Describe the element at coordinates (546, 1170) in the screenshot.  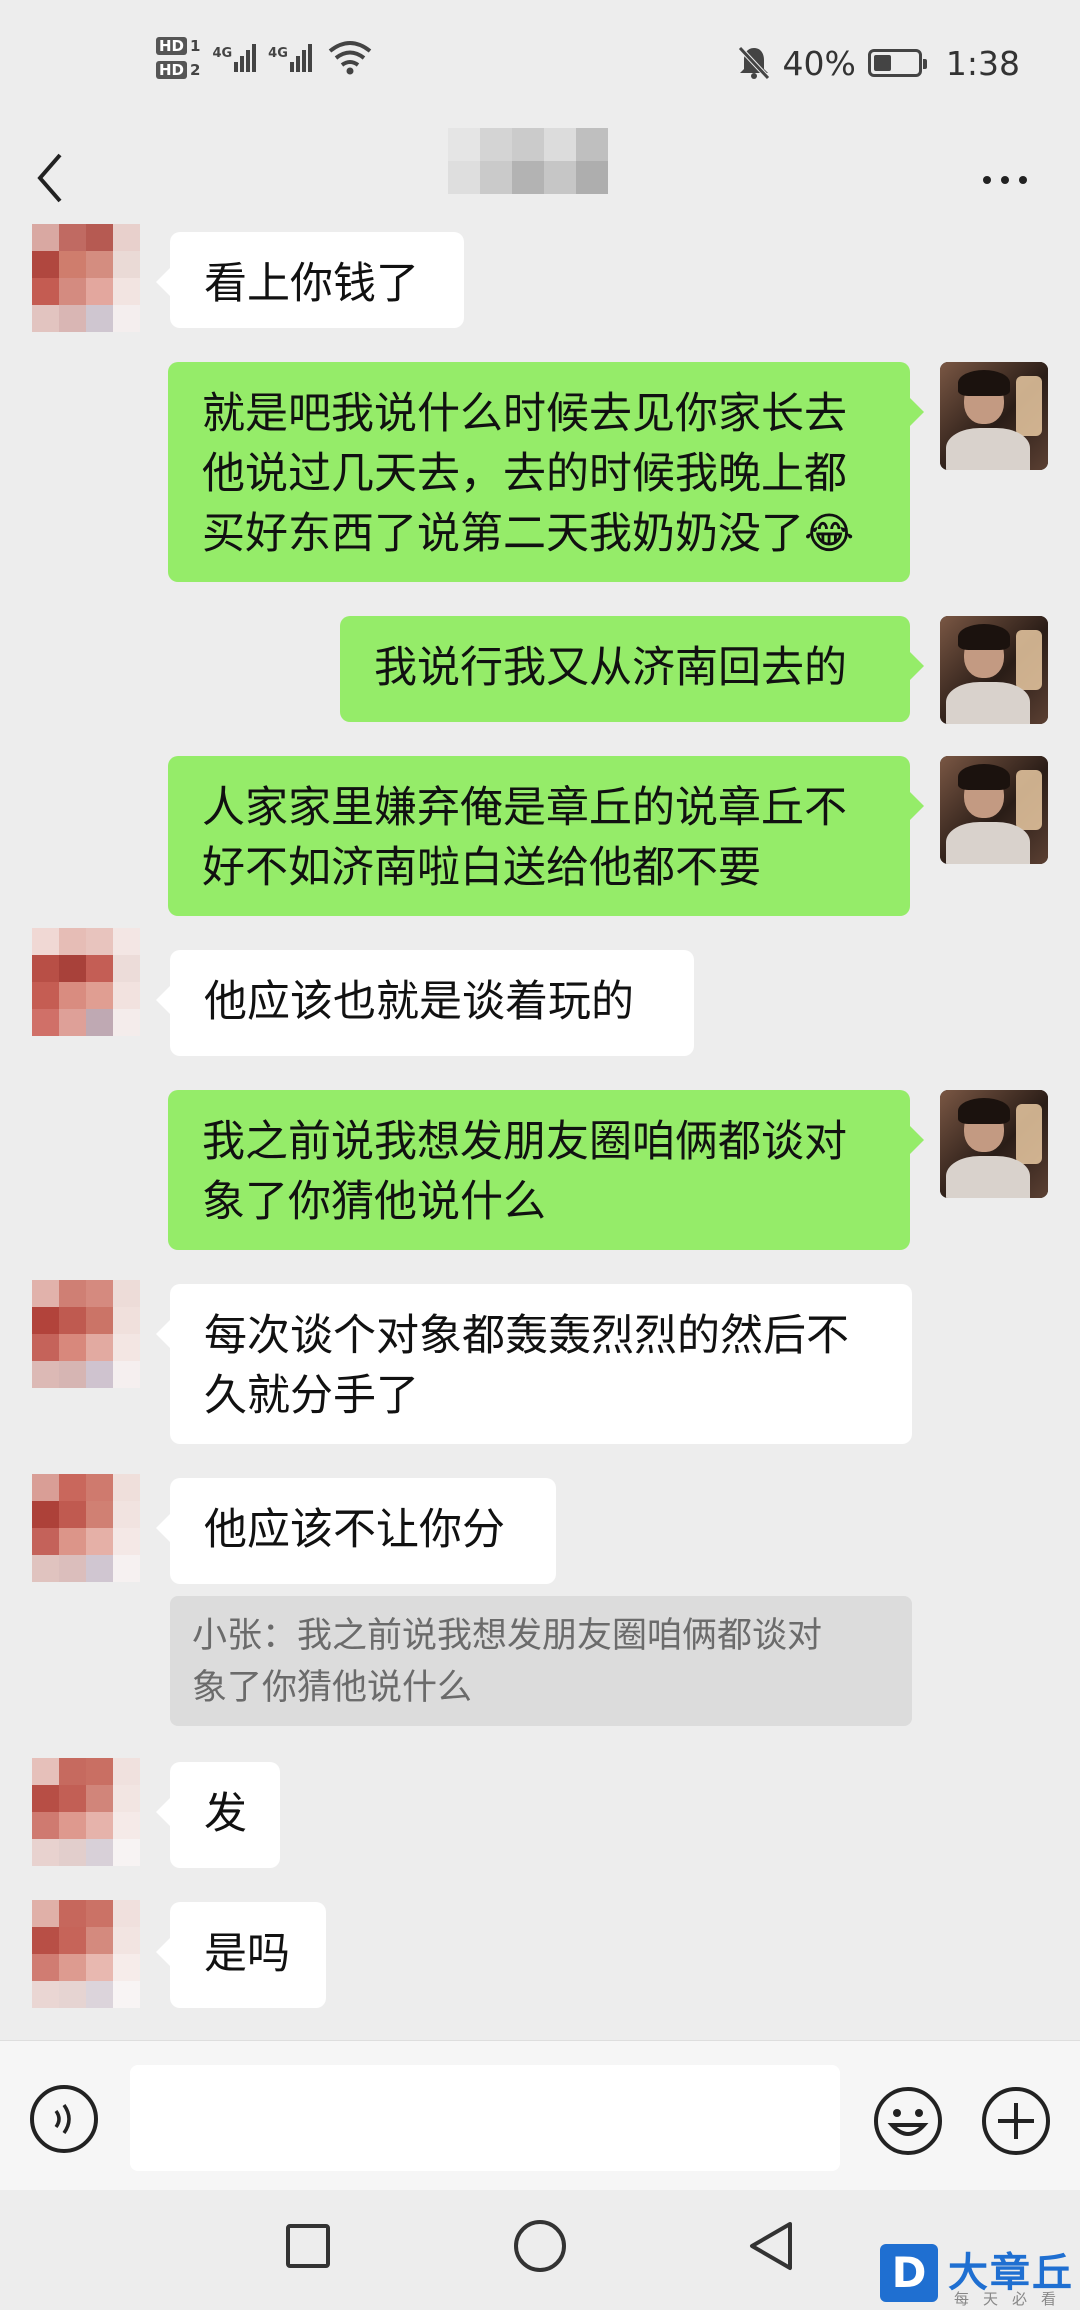
I see `message-bubble-outgoing: 我之前说我想发朋友圈咱俩都谈对 象了你猜他说什么` at that location.